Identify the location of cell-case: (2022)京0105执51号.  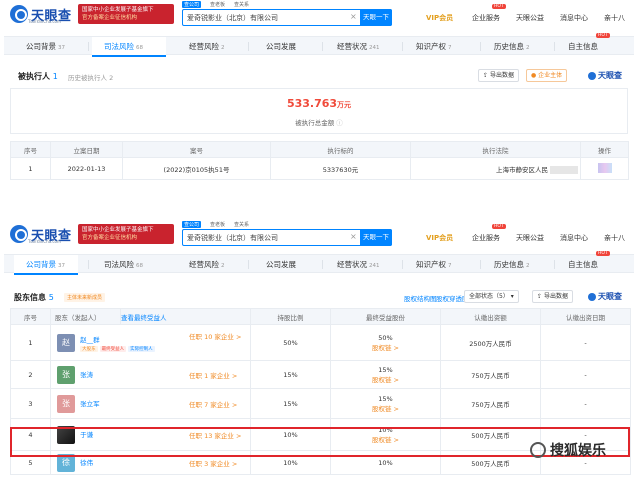
(196, 168).